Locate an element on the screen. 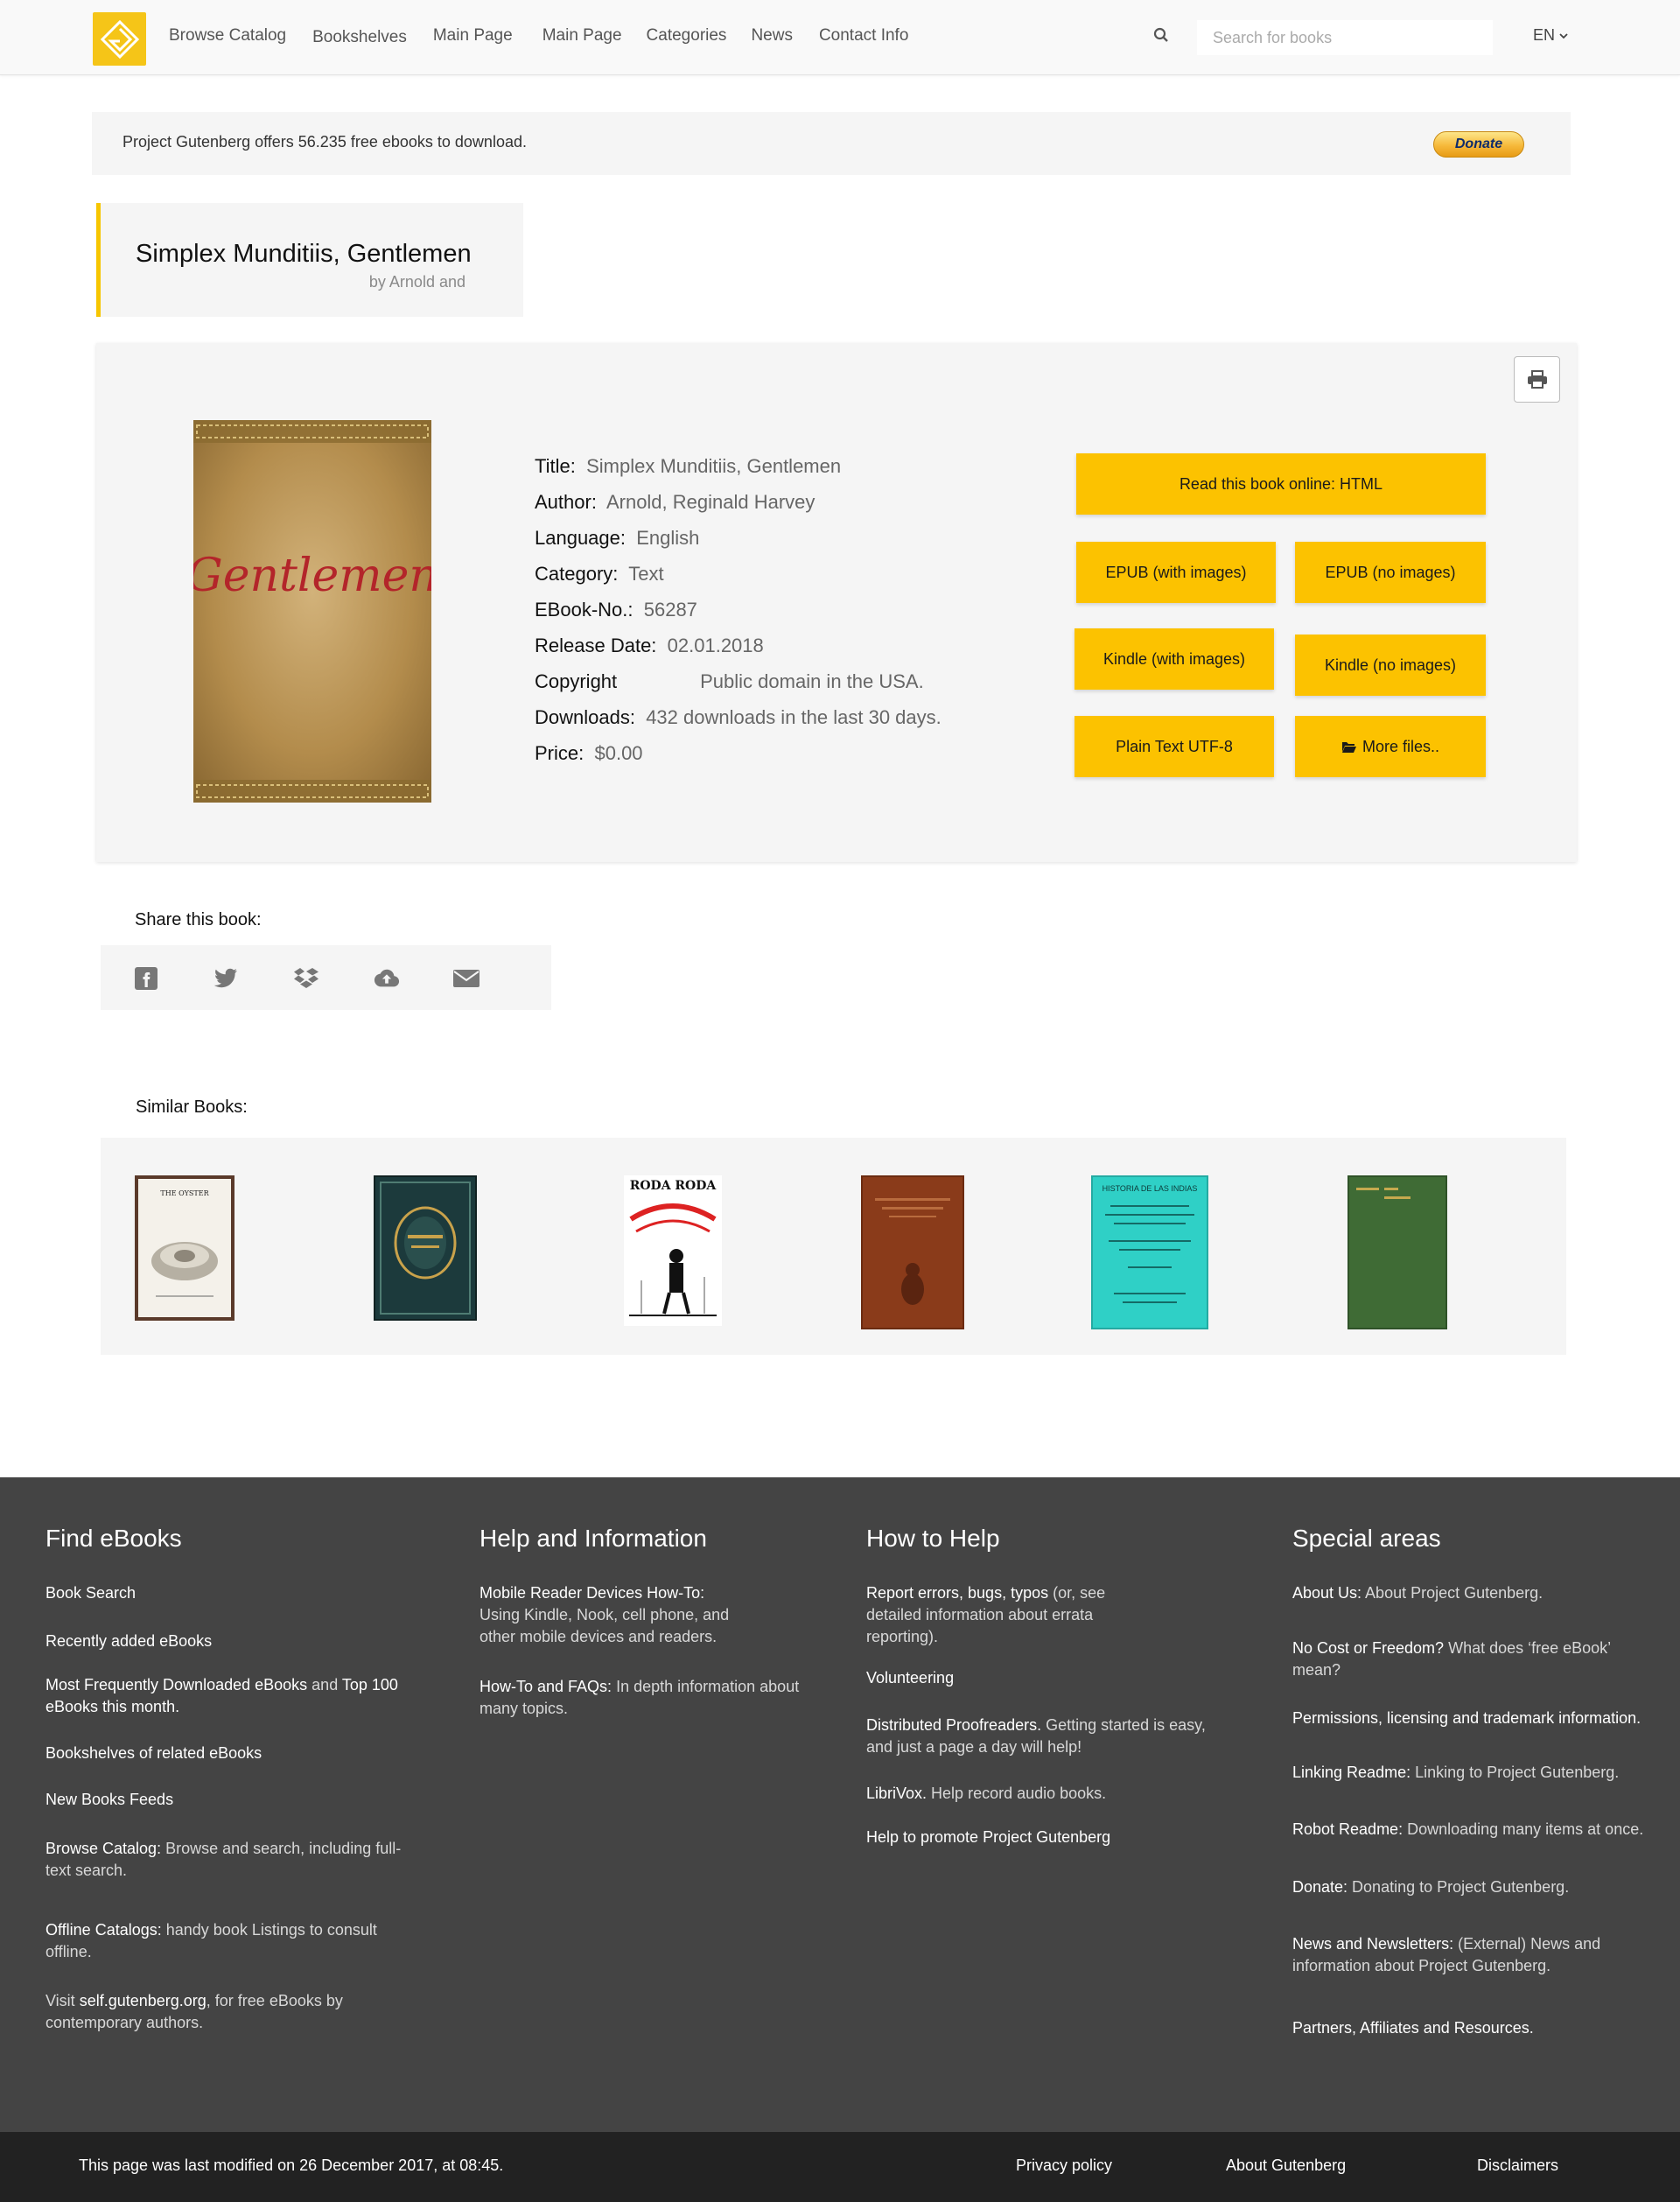  nav-browse-catalog: Browse Catalog is located at coordinates (227, 36).